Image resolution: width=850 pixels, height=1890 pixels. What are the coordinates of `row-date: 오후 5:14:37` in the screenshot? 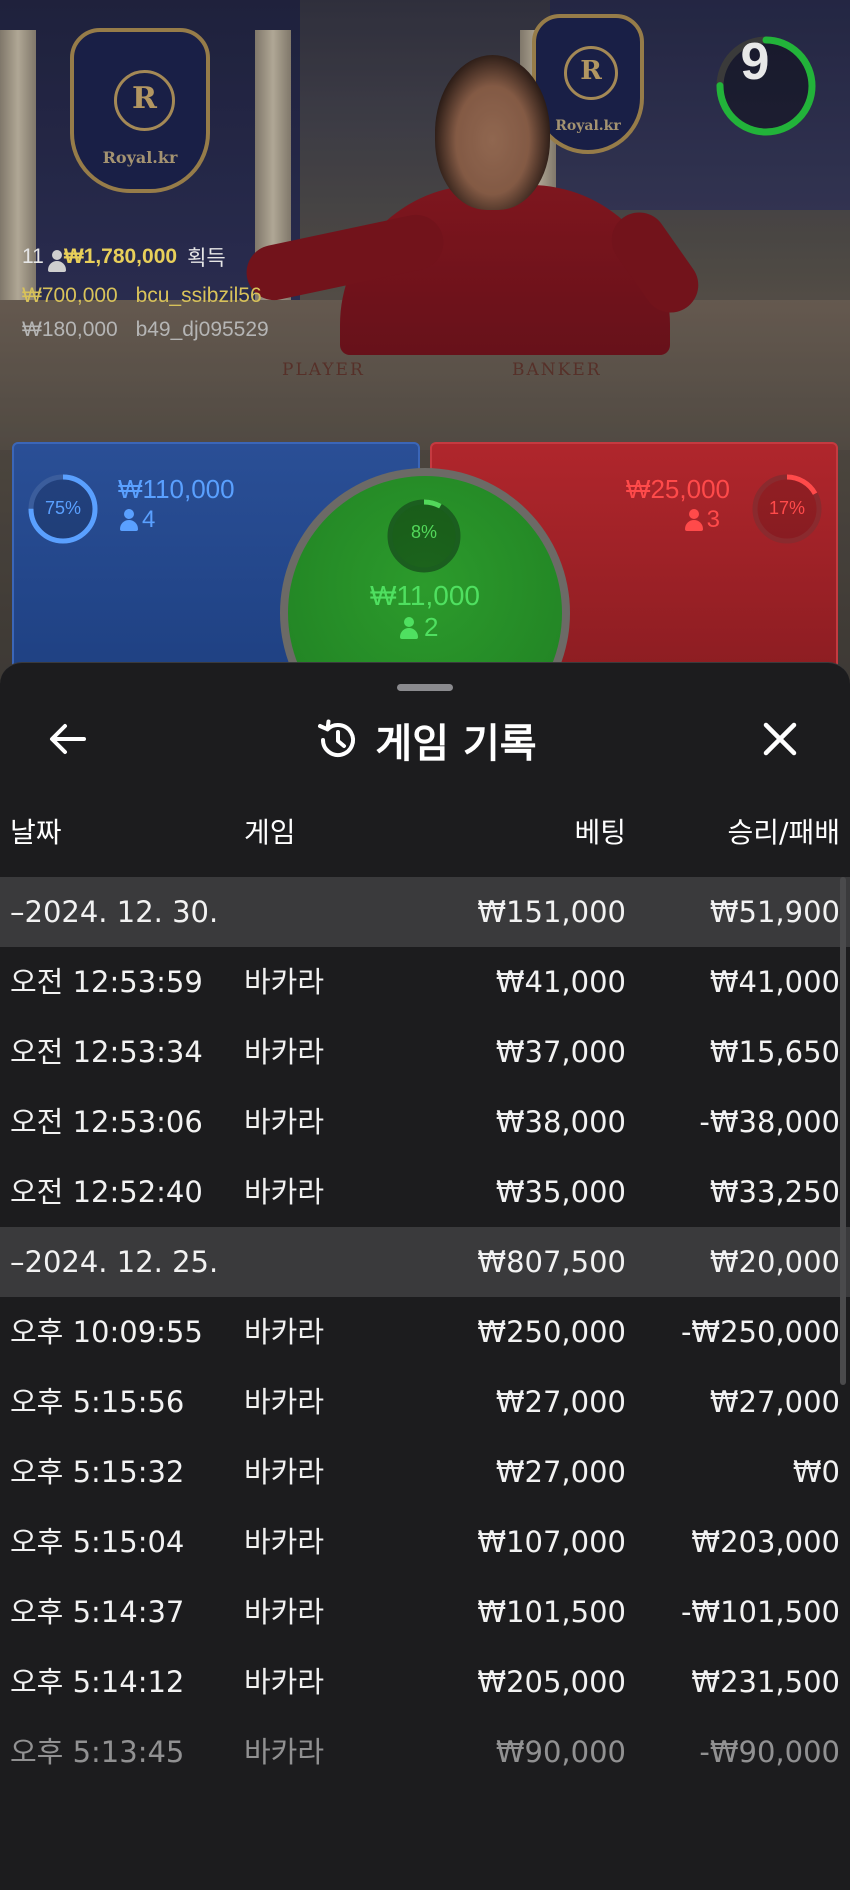 It's located at (97, 1612).